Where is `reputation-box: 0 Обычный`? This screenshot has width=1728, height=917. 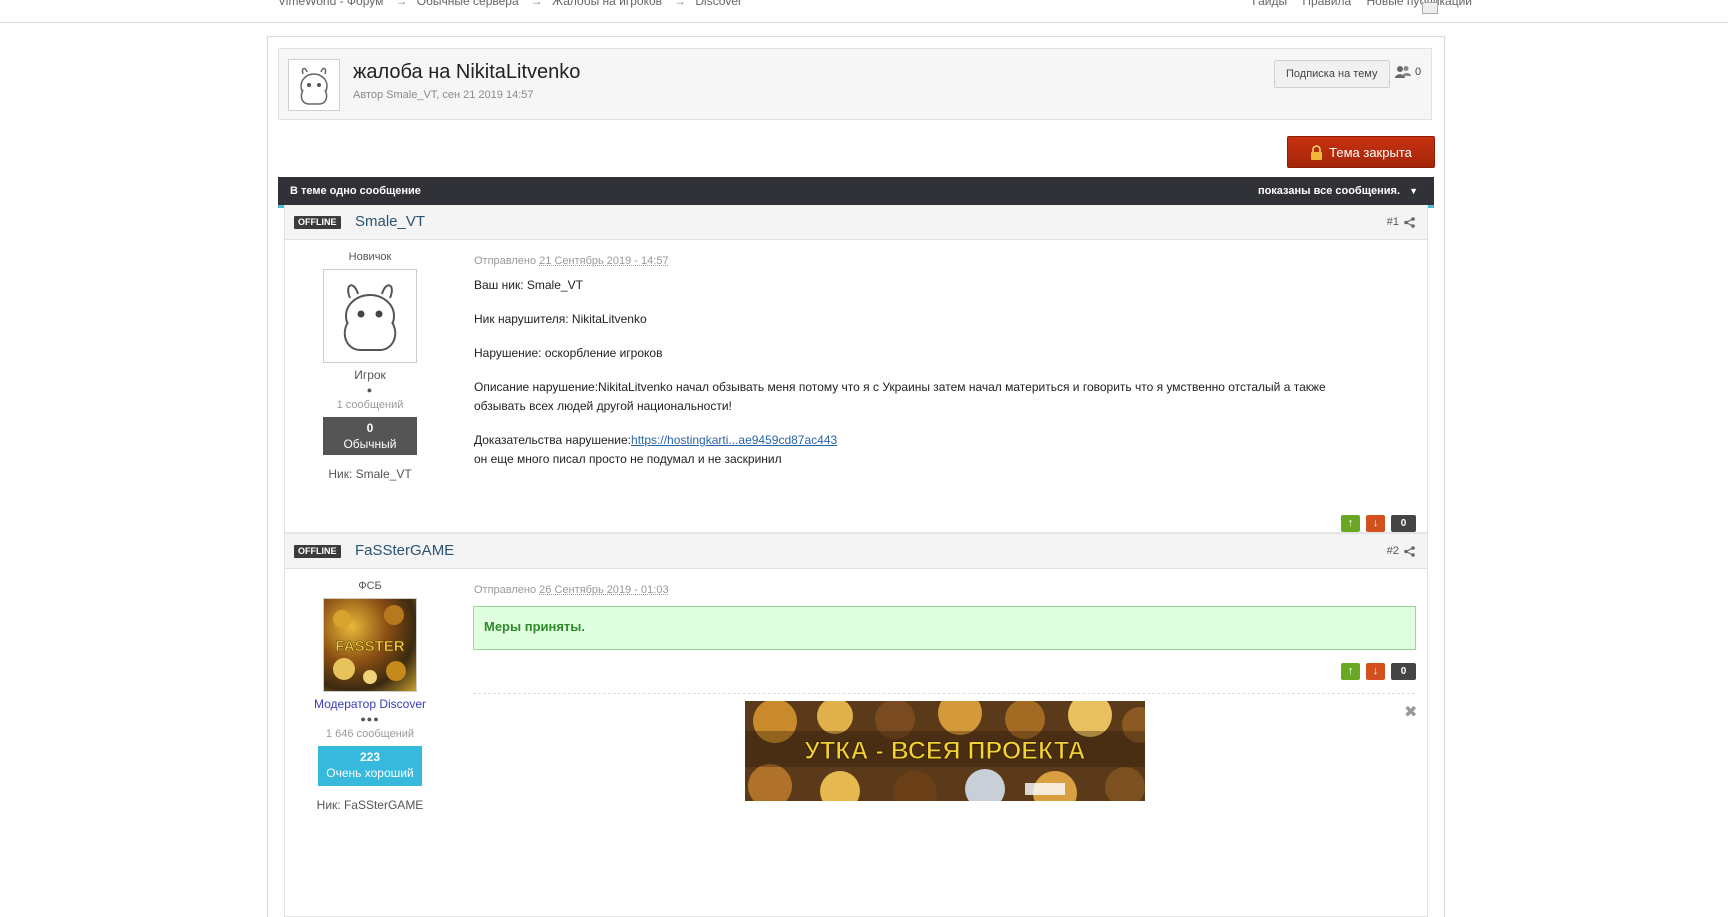
reputation-box: 0 Обычный is located at coordinates (370, 436).